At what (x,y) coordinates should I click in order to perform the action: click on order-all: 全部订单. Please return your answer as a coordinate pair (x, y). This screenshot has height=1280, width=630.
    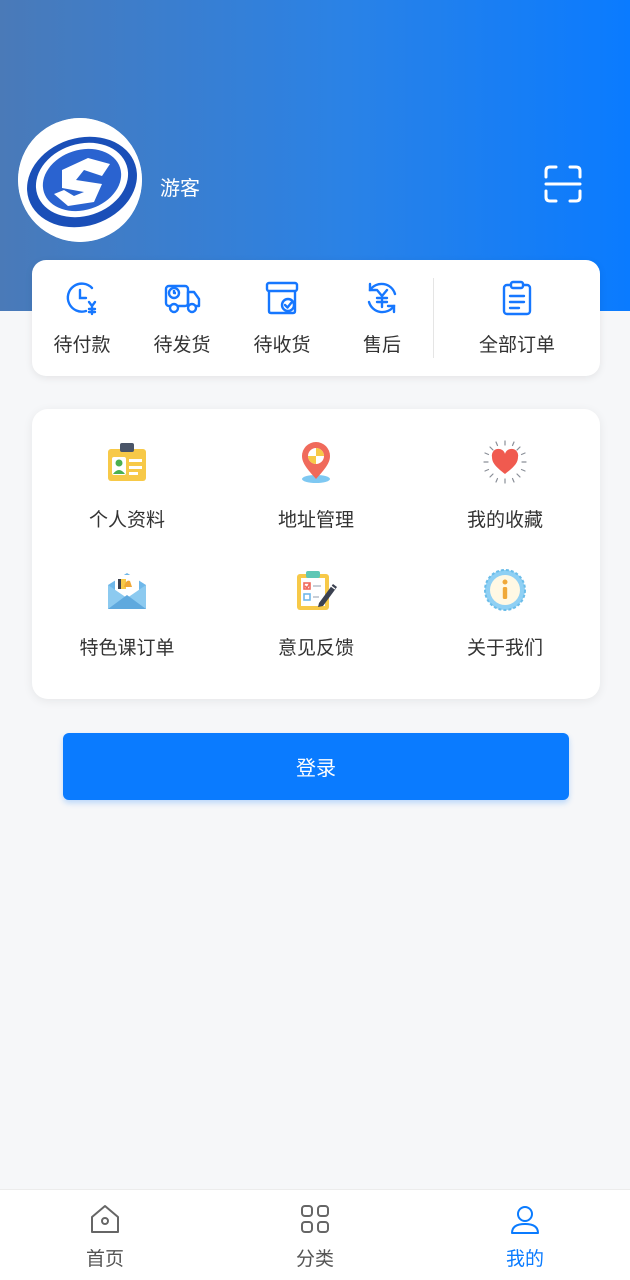
    Looking at the image, I should click on (517, 318).